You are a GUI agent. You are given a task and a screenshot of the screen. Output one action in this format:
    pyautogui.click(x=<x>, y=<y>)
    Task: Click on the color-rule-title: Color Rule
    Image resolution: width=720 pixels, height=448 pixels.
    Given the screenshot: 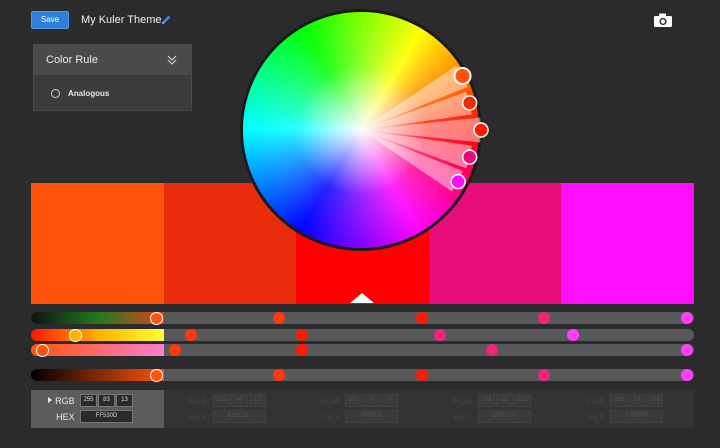 What is the action you would take?
    pyautogui.click(x=72, y=60)
    